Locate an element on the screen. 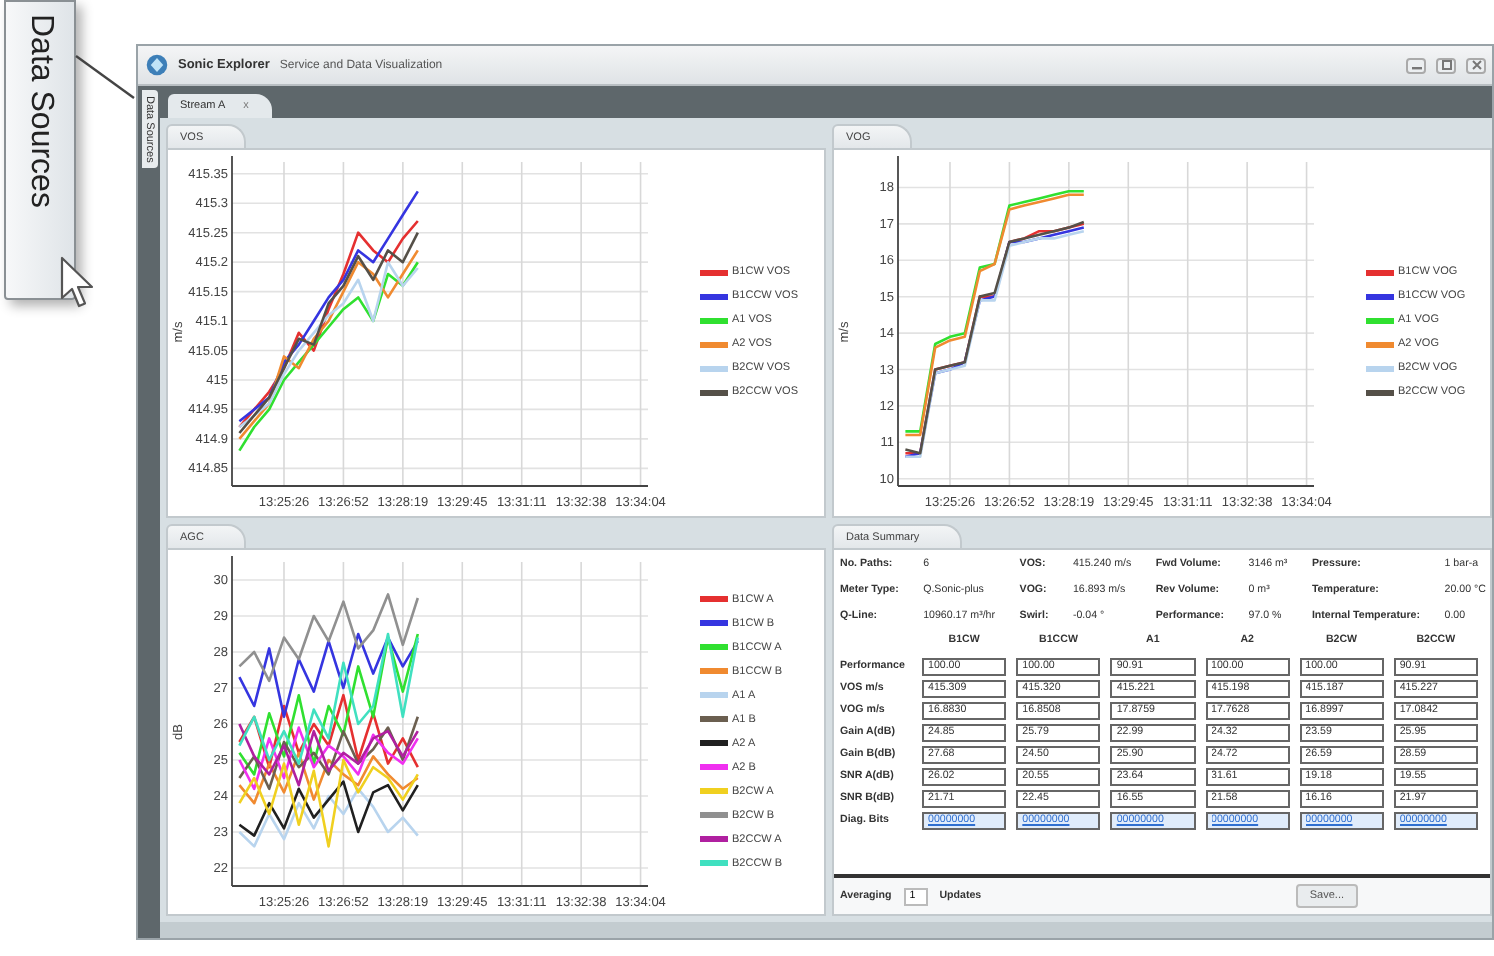  logo-icon is located at coordinates (157, 65).